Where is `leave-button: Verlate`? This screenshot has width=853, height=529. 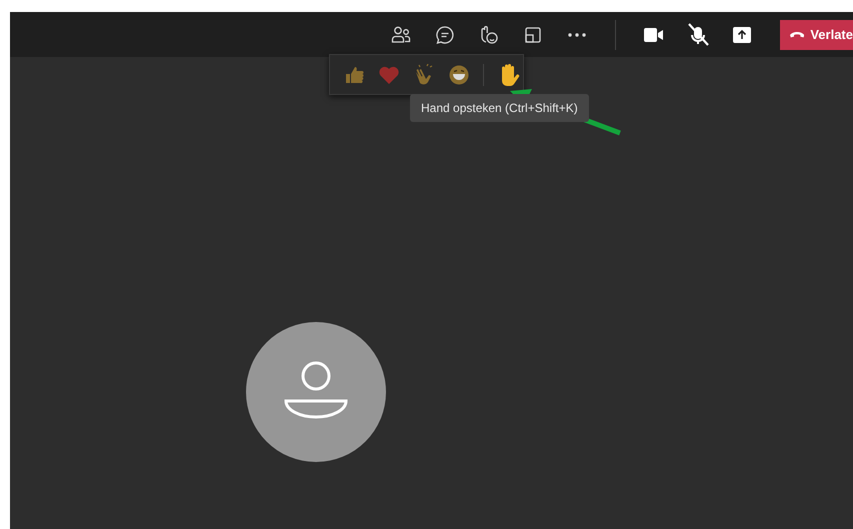
leave-button: Verlate is located at coordinates (816, 35).